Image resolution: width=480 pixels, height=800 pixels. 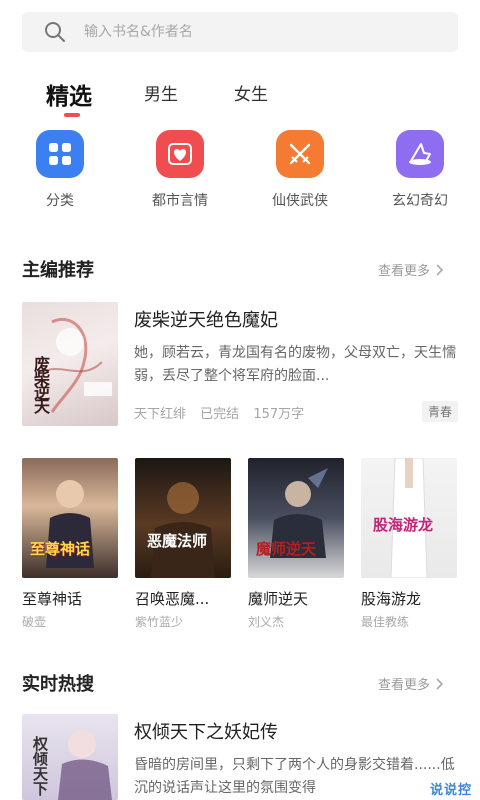 I want to click on cover-title: 废柴逆天, so click(x=40, y=384).